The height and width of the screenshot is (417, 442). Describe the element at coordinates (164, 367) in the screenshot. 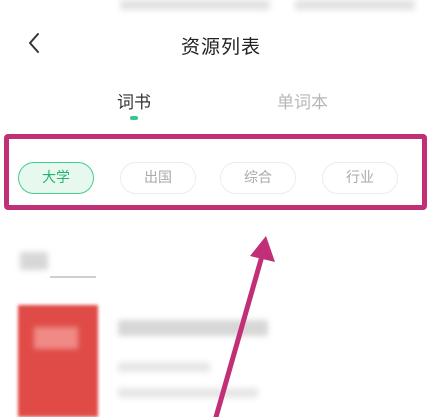

I see `book-meta-blur` at that location.